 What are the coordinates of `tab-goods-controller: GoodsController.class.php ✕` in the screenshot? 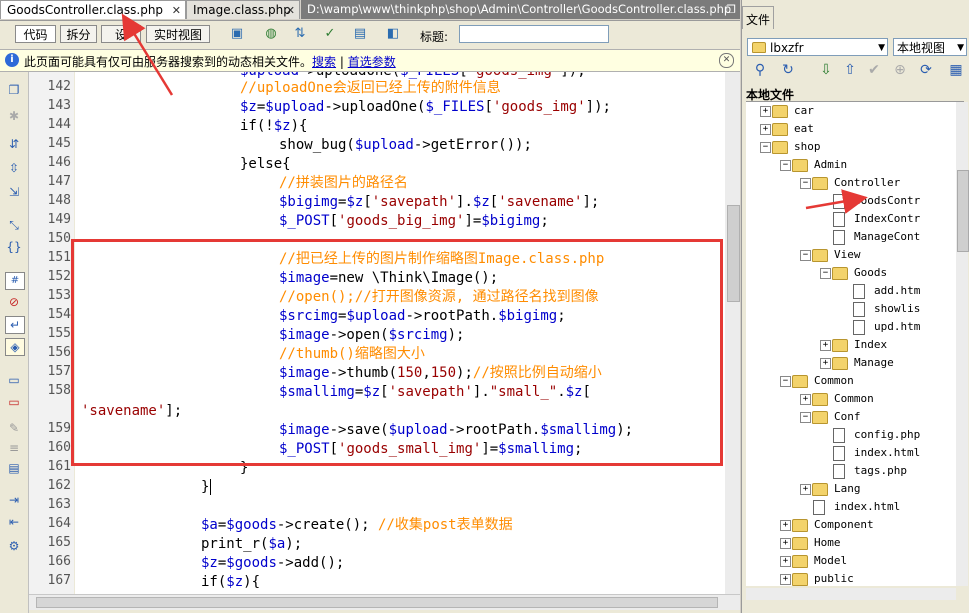 It's located at (93, 9).